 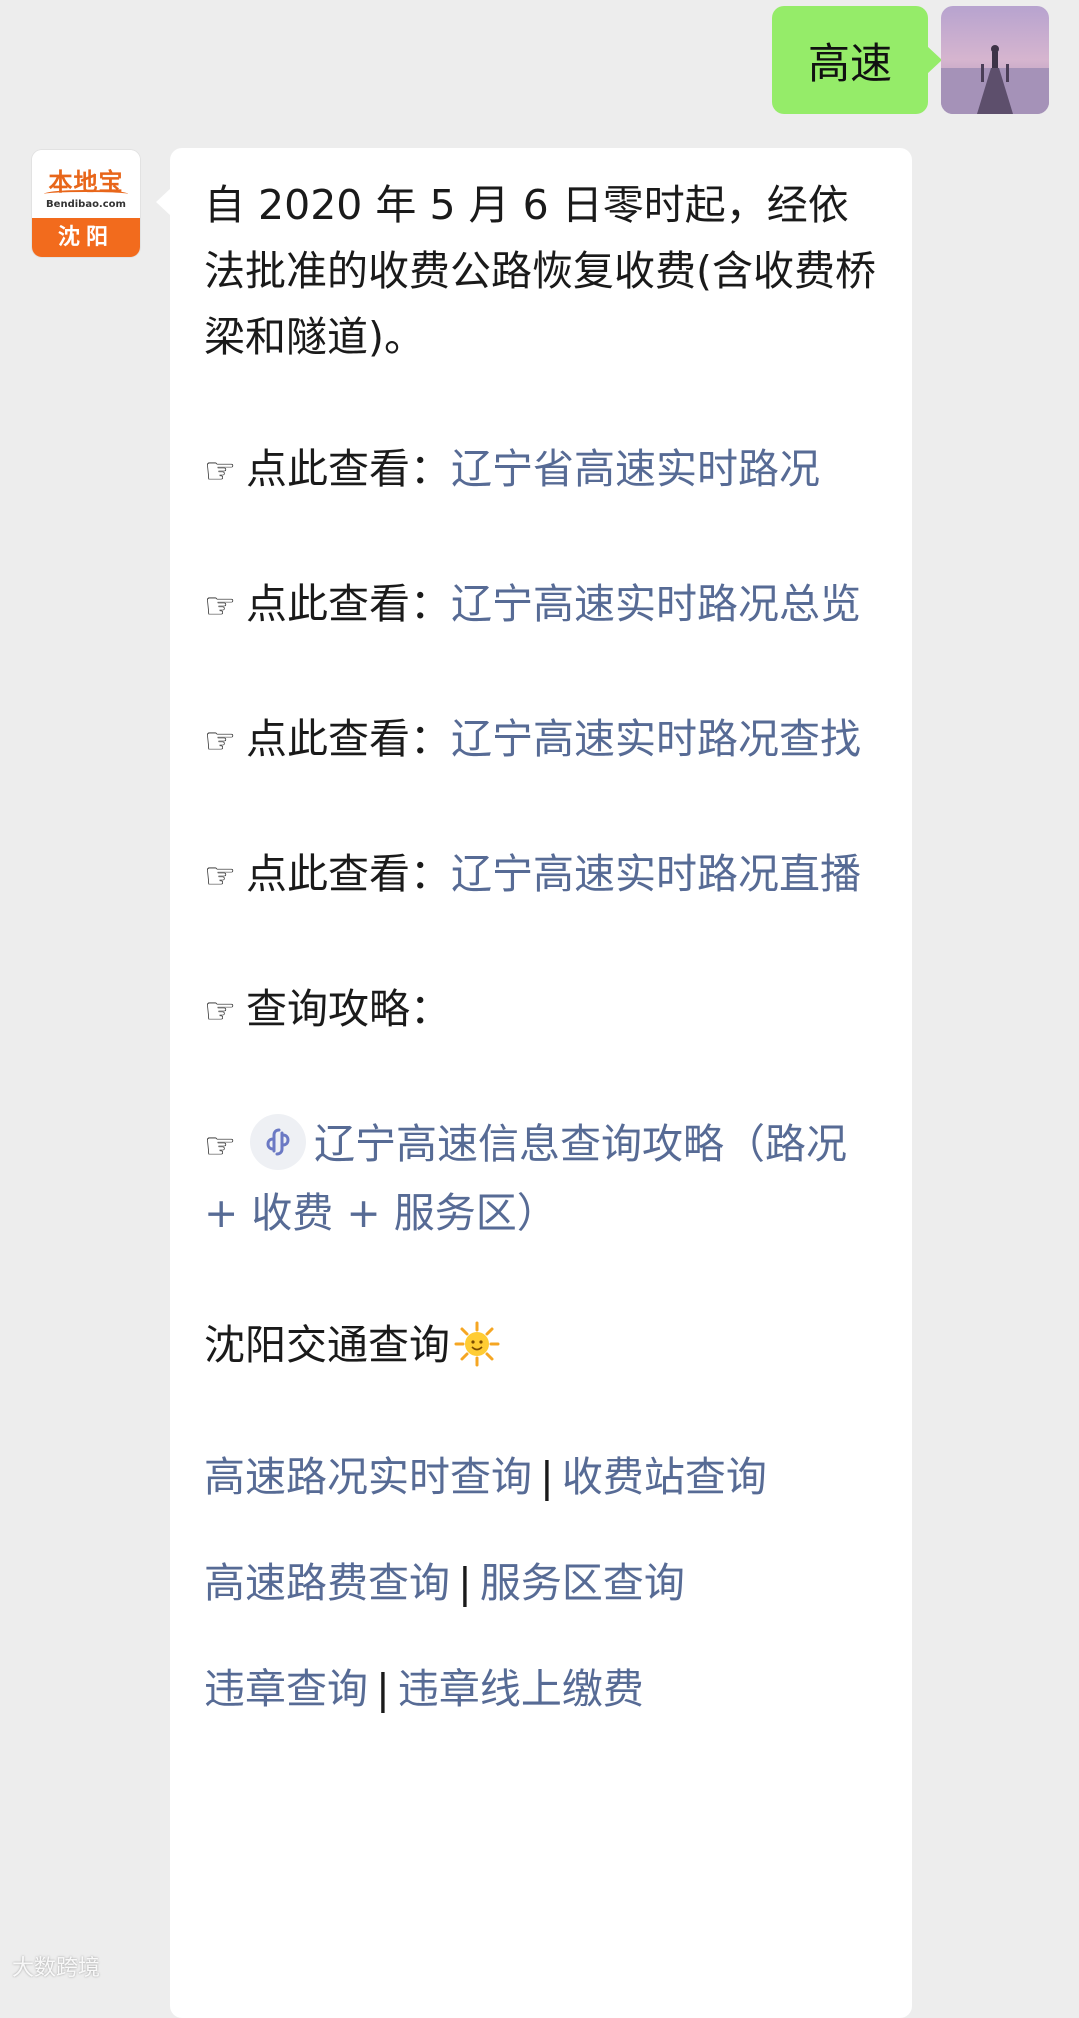 I want to click on mini-program-icon, so click(x=278, y=1142).